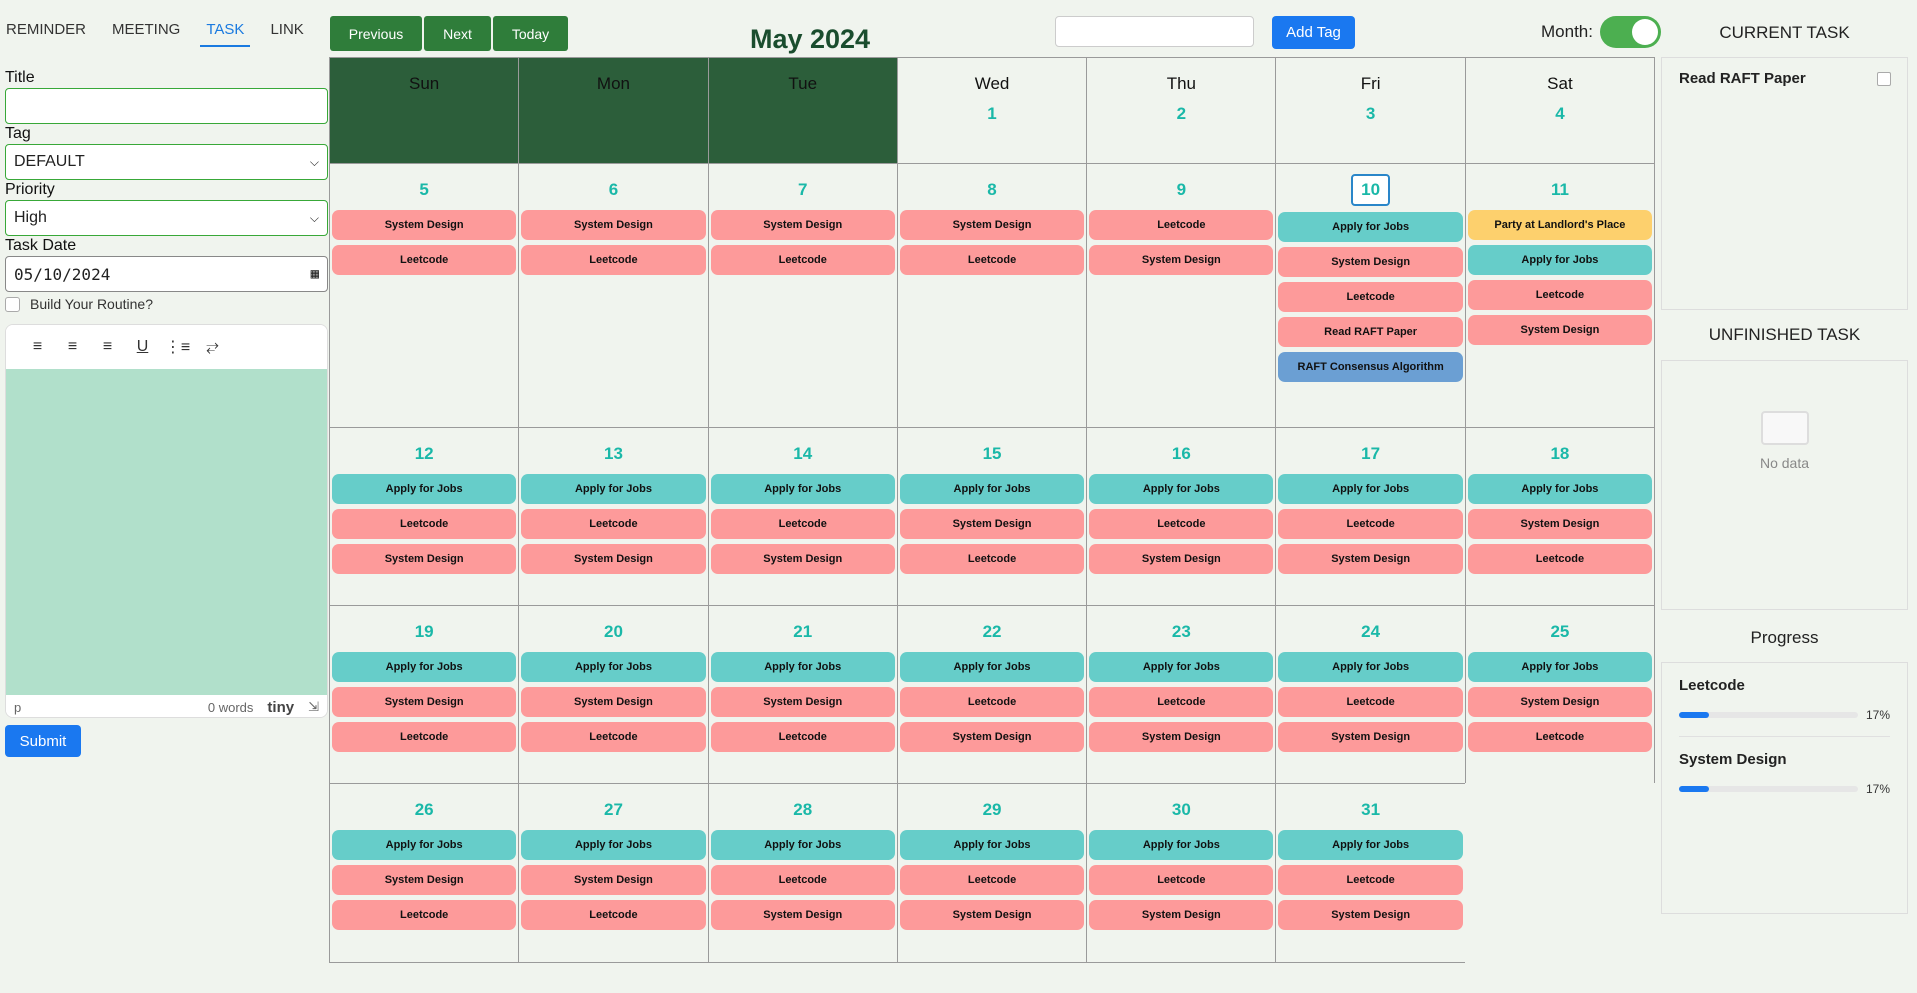 This screenshot has width=1917, height=993. Describe the element at coordinates (613, 110) in the screenshot. I see `calendar-day-cell: Mon` at that location.